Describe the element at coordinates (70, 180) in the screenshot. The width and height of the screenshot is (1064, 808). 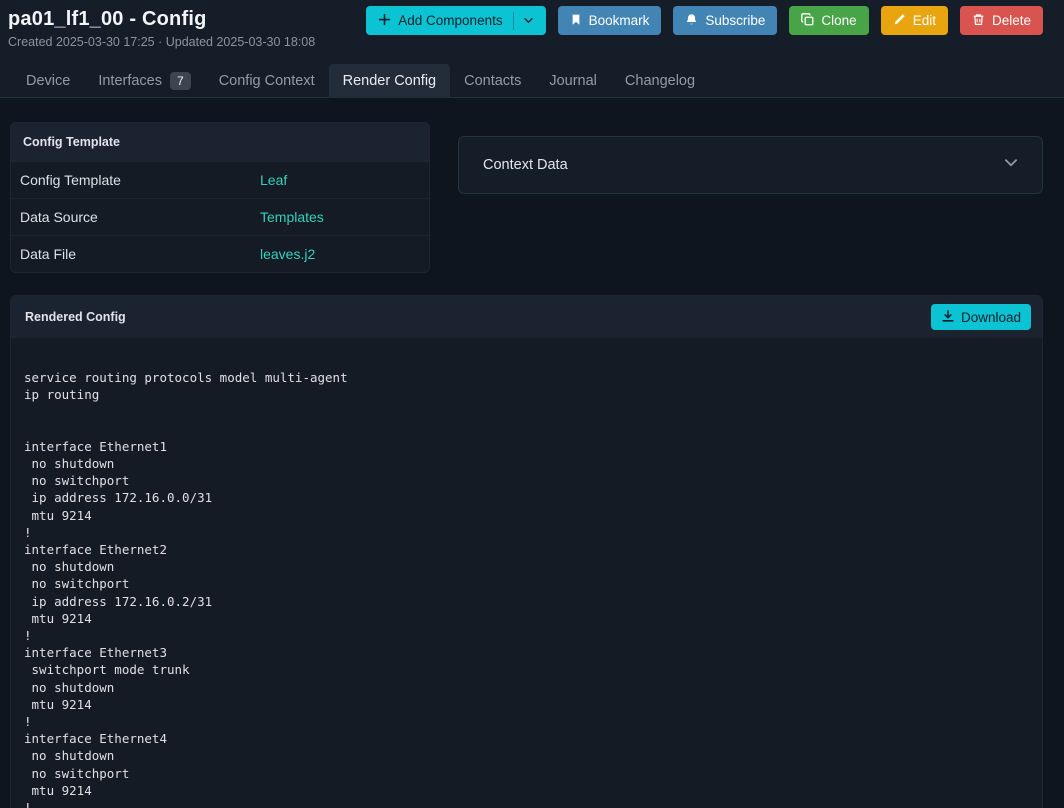
I see `config-template-row-label: Config Template` at that location.